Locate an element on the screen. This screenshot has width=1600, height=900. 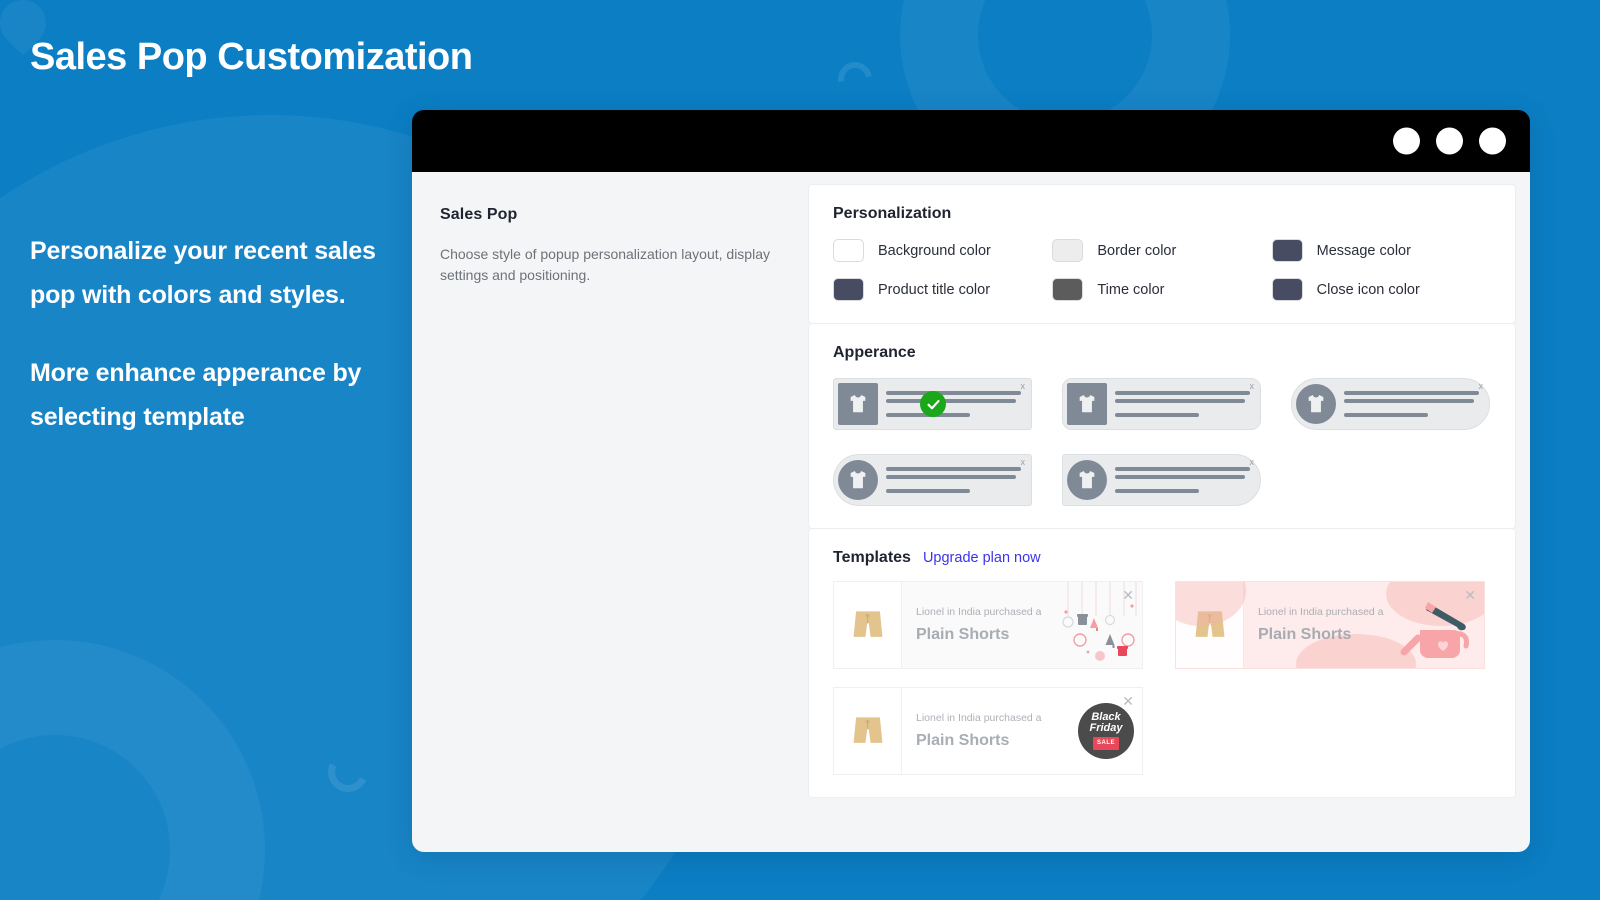
template-valentine: Lionel in India purchased a Plain Shorts ✕ is located at coordinates (1330, 625).